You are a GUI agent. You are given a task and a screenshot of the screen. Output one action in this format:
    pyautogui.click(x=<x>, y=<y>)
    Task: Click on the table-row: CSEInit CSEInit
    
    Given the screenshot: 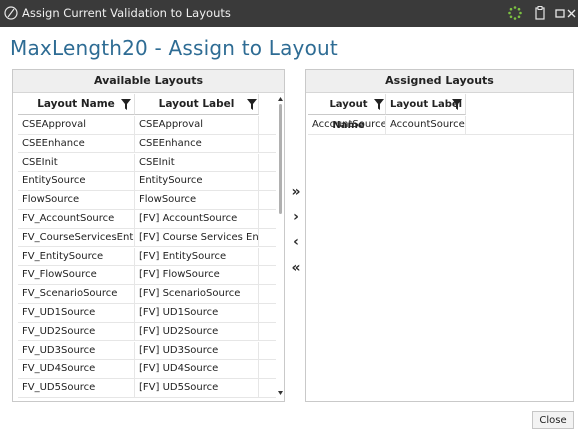 What is the action you would take?
    pyautogui.click(x=147, y=163)
    